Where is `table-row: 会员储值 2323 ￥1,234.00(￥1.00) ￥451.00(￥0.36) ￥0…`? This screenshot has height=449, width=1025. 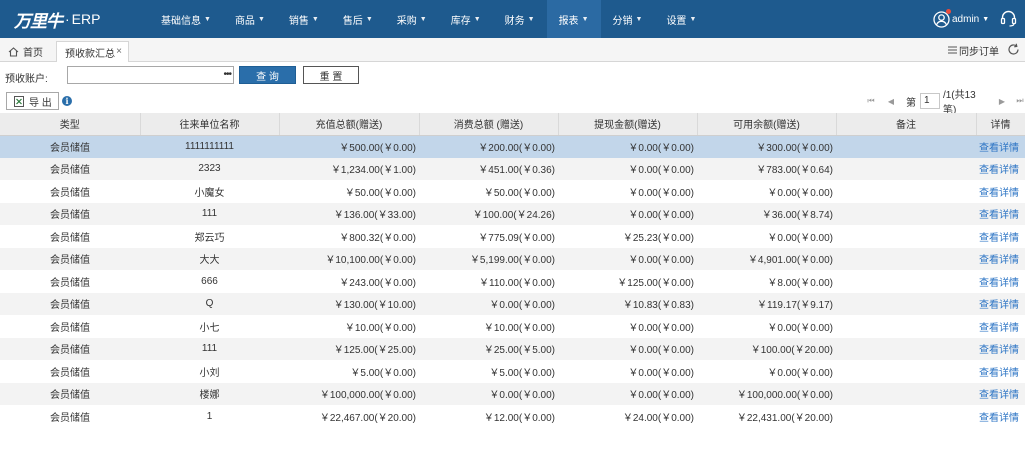
table-row: 会员储值 2323 ￥1,234.00(￥1.00) ￥451.00(￥0.36) ￥0… is located at coordinates (512, 168).